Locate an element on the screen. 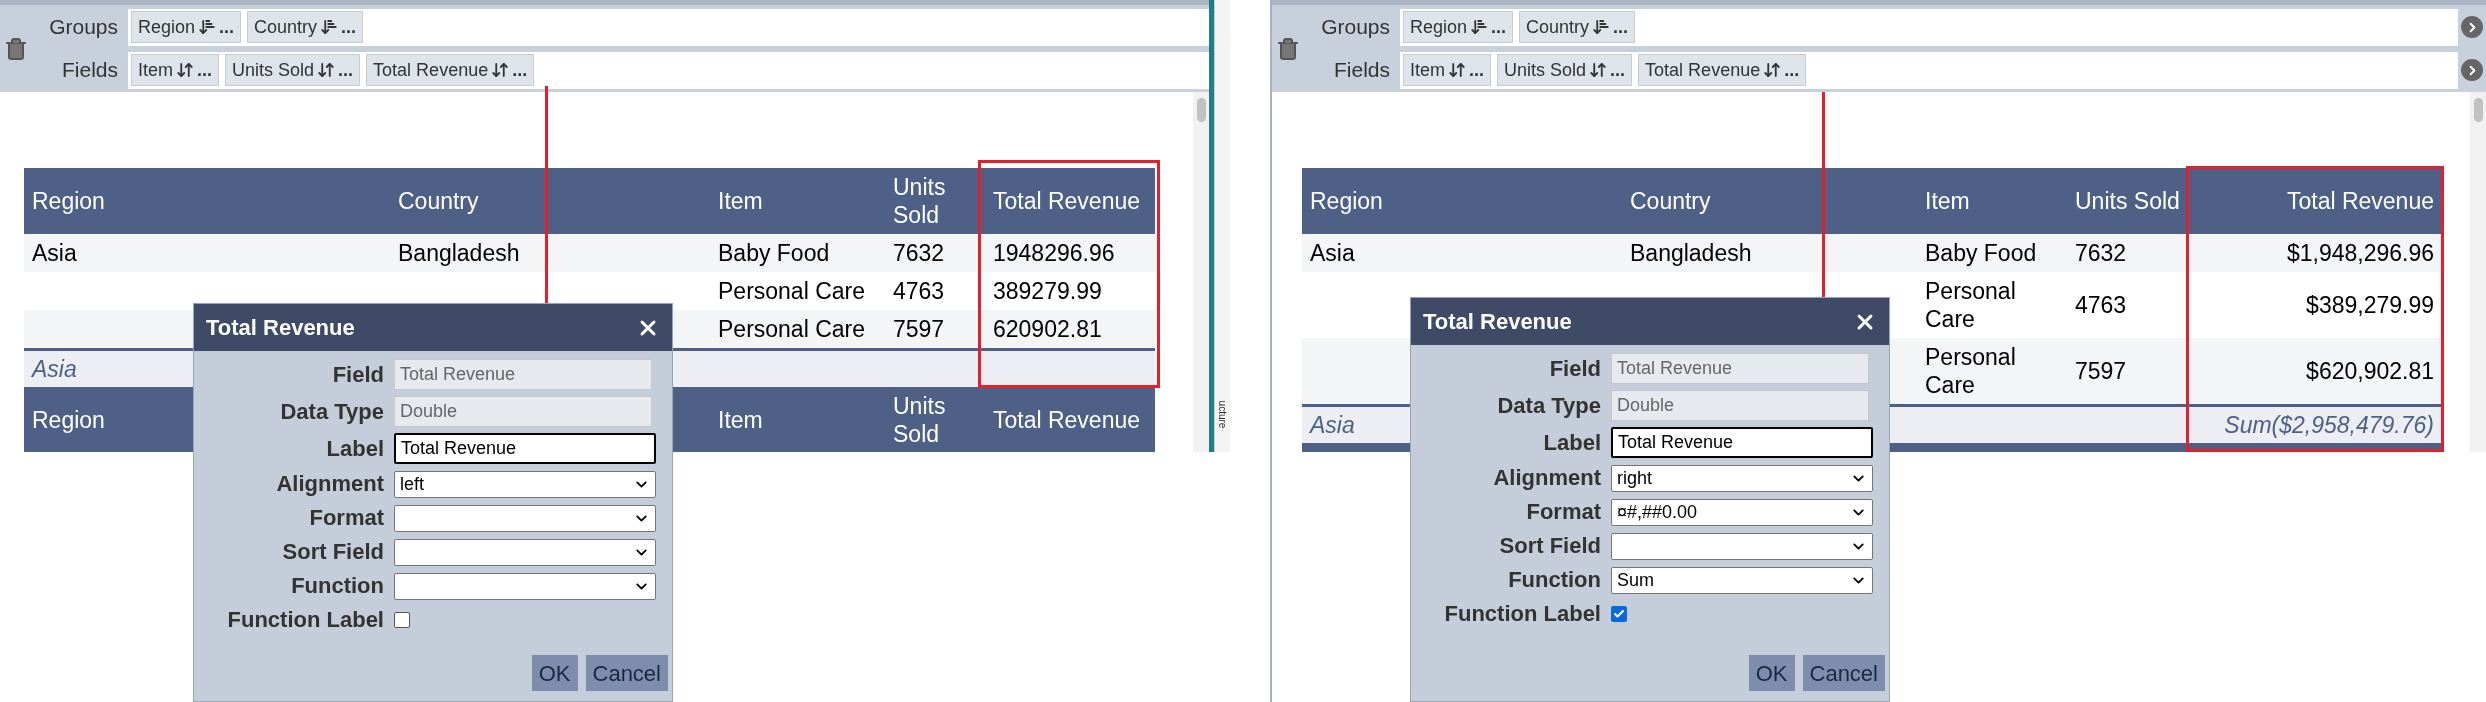 The image size is (2486, 702). table-cell: 620902.81 is located at coordinates (1047, 329).